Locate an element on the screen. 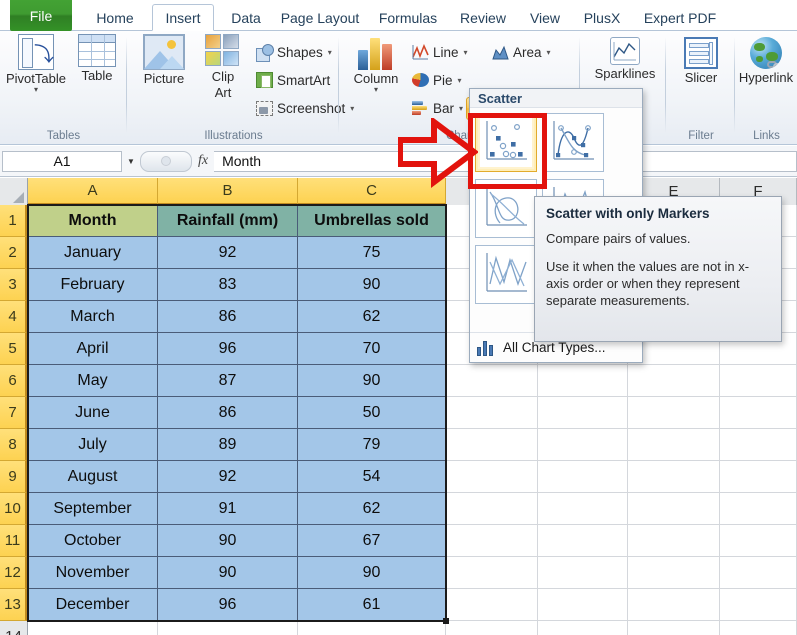  row-header-7: 7 is located at coordinates (13, 413).